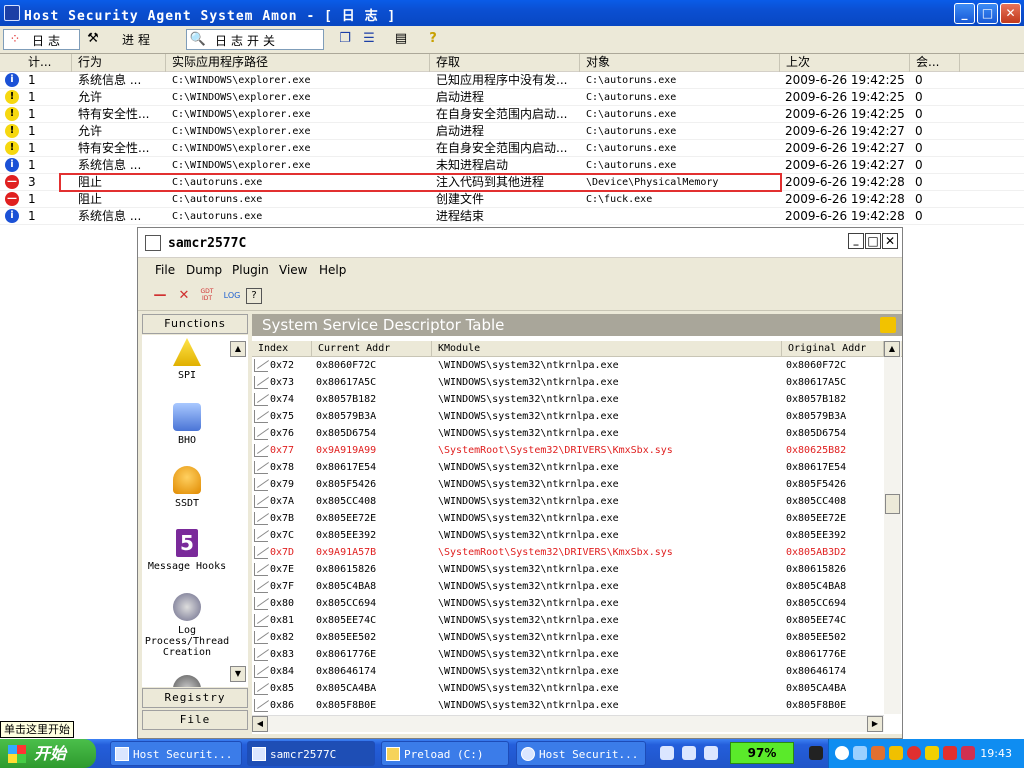  What do you see at coordinates (680, 63) in the screenshot?
I see `col-object: 对象` at bounding box center [680, 63].